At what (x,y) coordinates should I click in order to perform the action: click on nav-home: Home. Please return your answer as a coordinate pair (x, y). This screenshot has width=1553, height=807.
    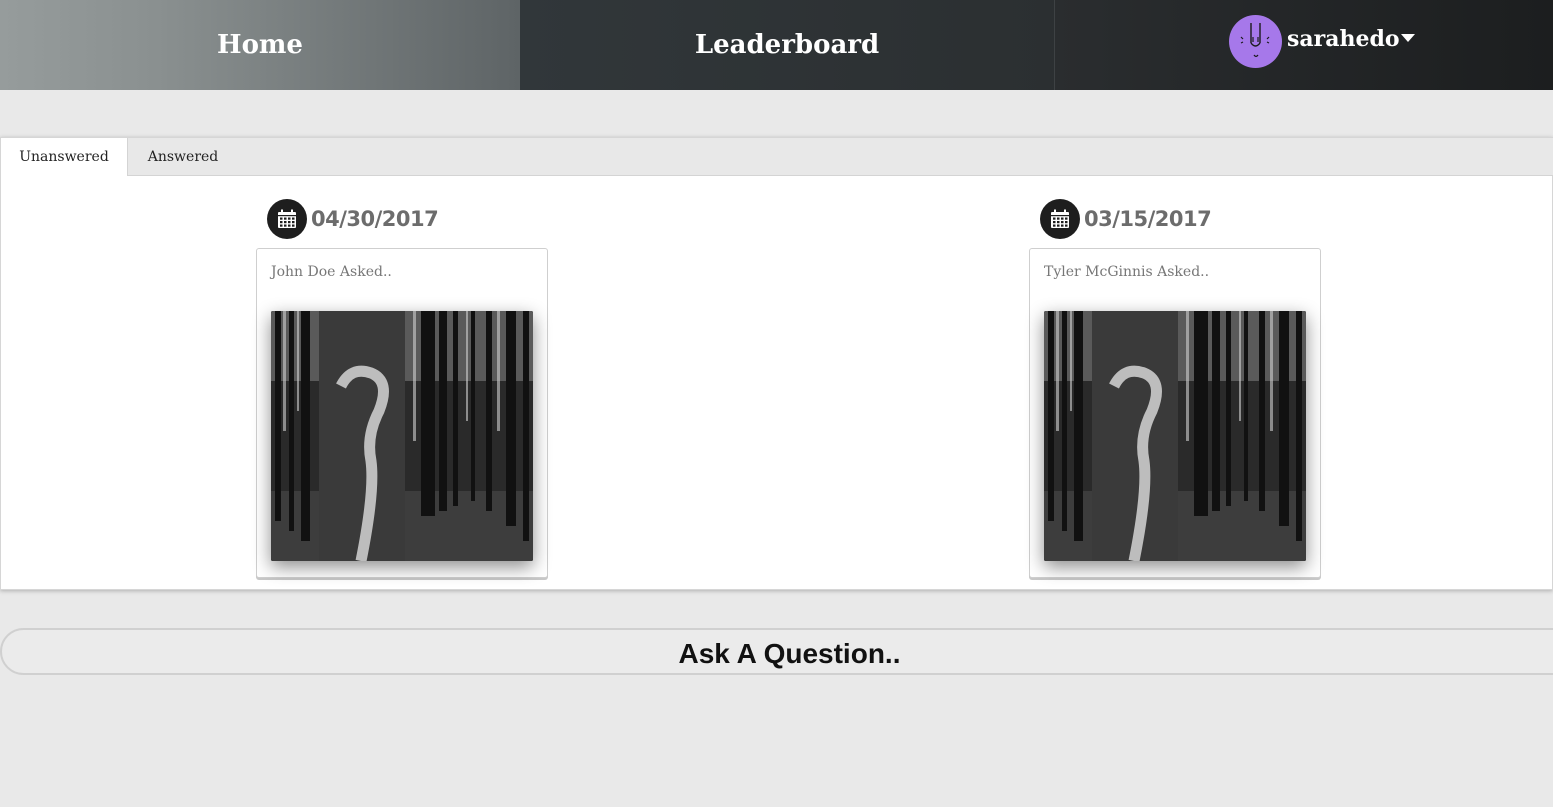
    Looking at the image, I should click on (260, 45).